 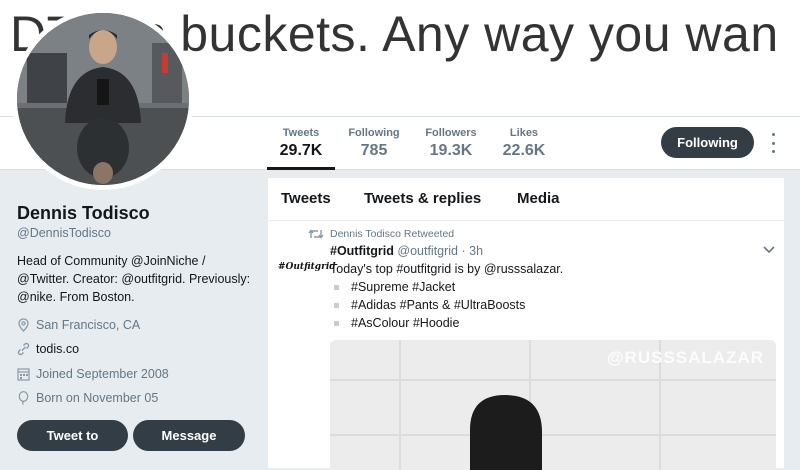 I want to click on born-text: Born on November 05, so click(x=97, y=398).